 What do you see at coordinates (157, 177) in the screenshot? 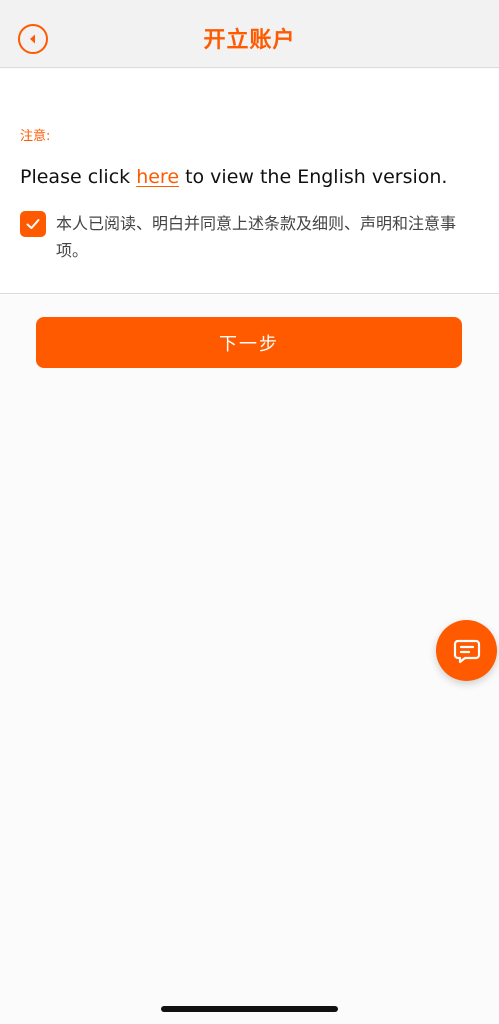
I see `english-version-link: here` at bounding box center [157, 177].